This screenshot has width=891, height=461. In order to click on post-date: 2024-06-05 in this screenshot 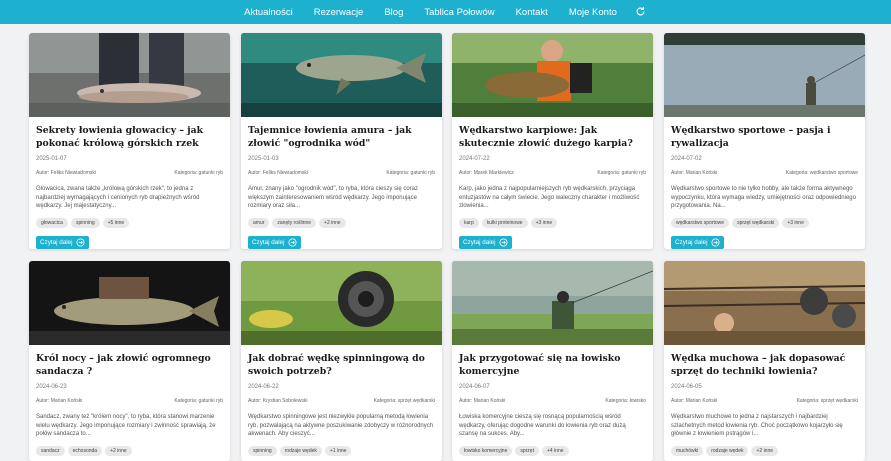, I will do `click(686, 387)`.